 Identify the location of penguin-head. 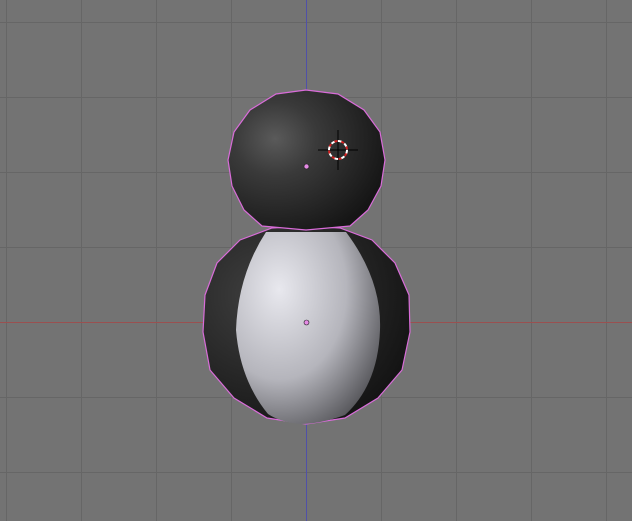
(306, 160).